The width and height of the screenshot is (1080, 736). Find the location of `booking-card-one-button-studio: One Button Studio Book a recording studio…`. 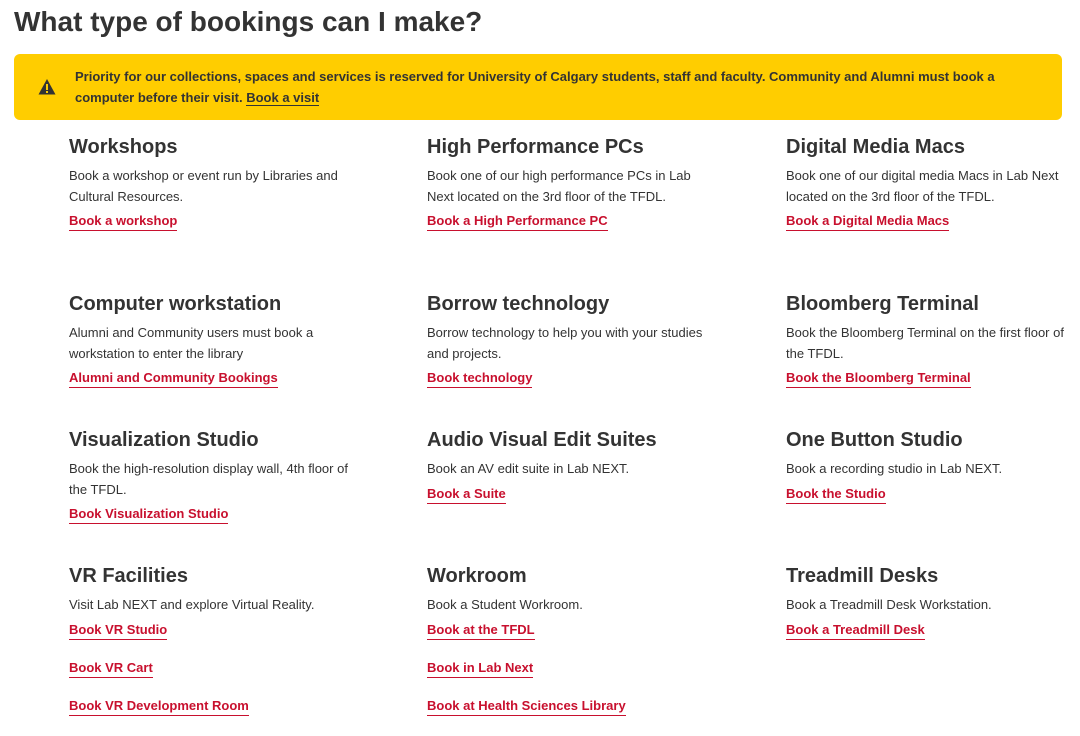

booking-card-one-button-studio: One Button Studio Book a recording studio… is located at coordinates (933, 476).